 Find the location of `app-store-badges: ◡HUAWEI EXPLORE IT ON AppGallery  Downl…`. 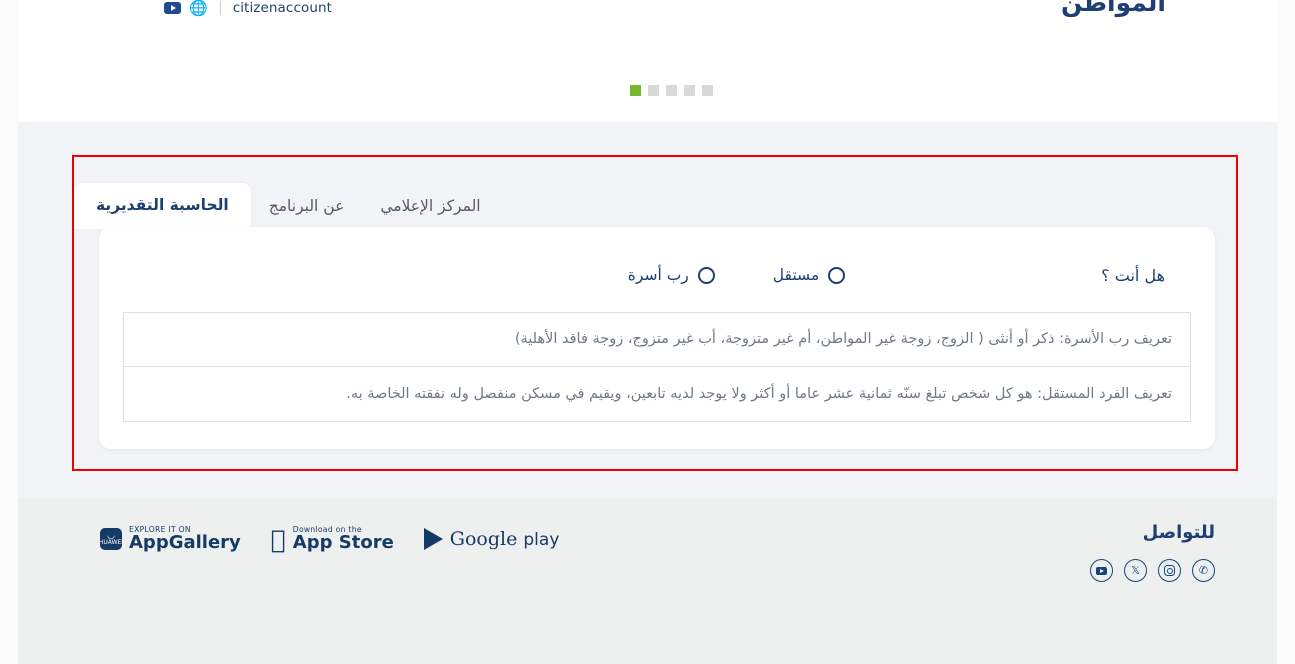

app-store-badges: ◡HUAWEI EXPLORE IT ON AppGallery  Downl… is located at coordinates (329, 539).